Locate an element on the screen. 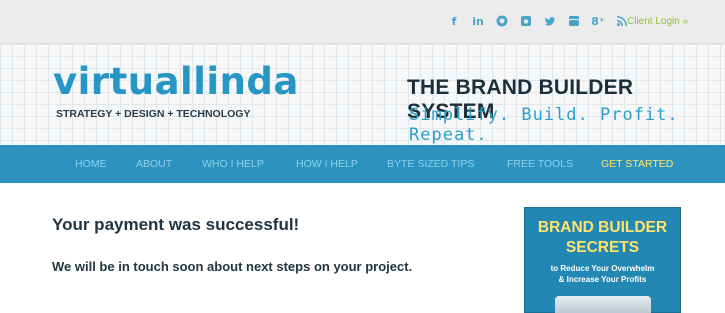 The image size is (725, 313). promo-title: BRAND BUILDER SECRETS is located at coordinates (602, 238).